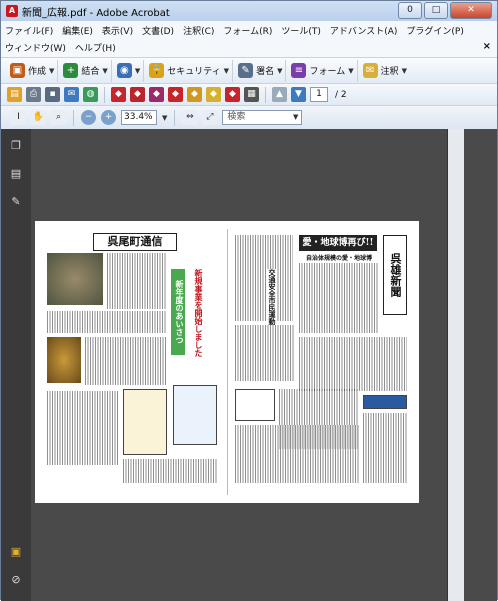  Describe the element at coordinates (58, 117) in the screenshot. I see `zoom-tool-icon: ⌕` at that location.